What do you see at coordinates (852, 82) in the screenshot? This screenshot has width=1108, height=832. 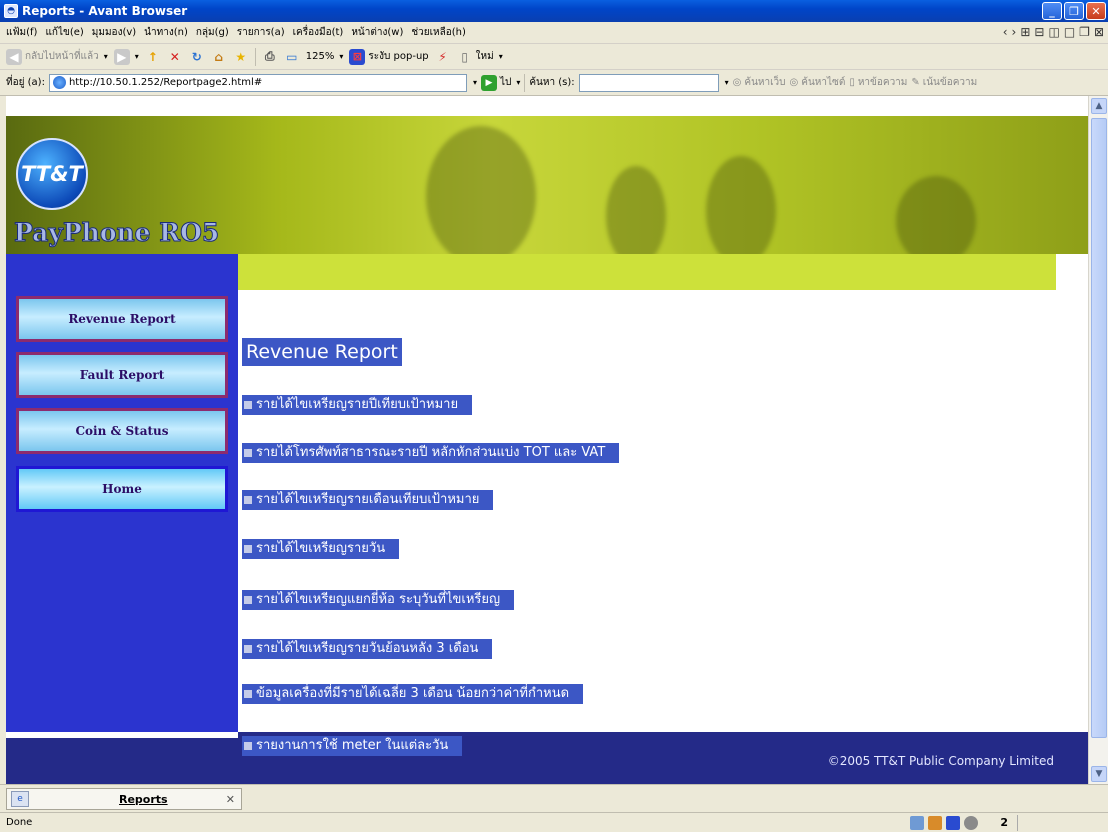 I see `find-icon: ▯` at bounding box center [852, 82].